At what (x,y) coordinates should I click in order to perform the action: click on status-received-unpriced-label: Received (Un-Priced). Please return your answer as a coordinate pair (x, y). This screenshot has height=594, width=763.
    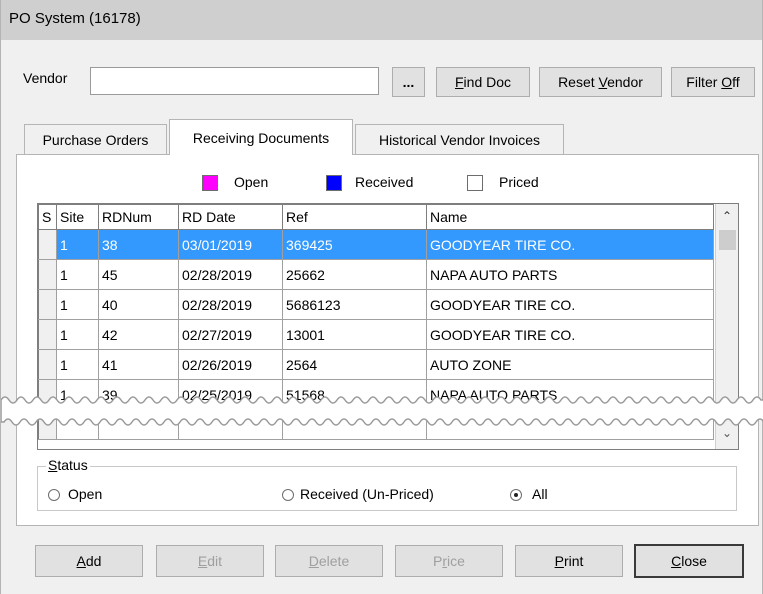
    Looking at the image, I should click on (367, 494).